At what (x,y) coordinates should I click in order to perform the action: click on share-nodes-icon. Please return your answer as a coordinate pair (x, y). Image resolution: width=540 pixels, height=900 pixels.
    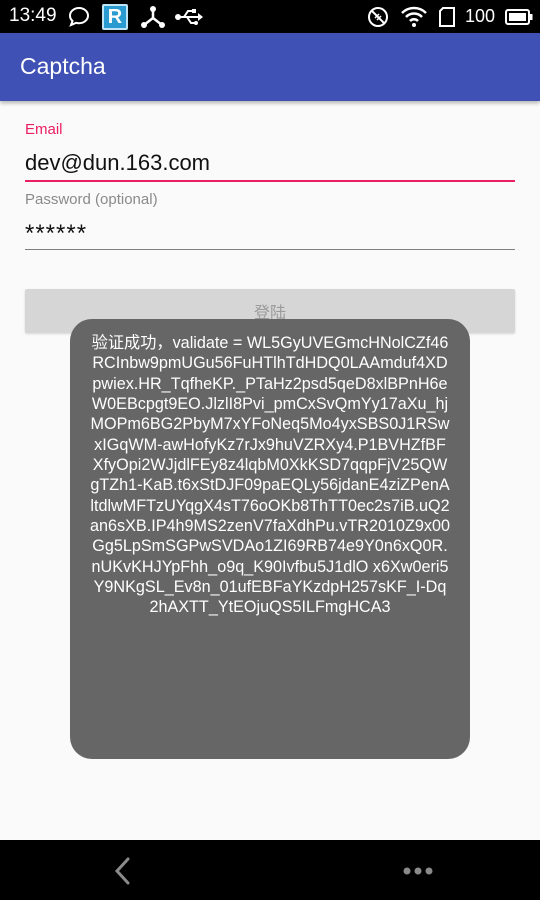
    Looking at the image, I should click on (153, 16).